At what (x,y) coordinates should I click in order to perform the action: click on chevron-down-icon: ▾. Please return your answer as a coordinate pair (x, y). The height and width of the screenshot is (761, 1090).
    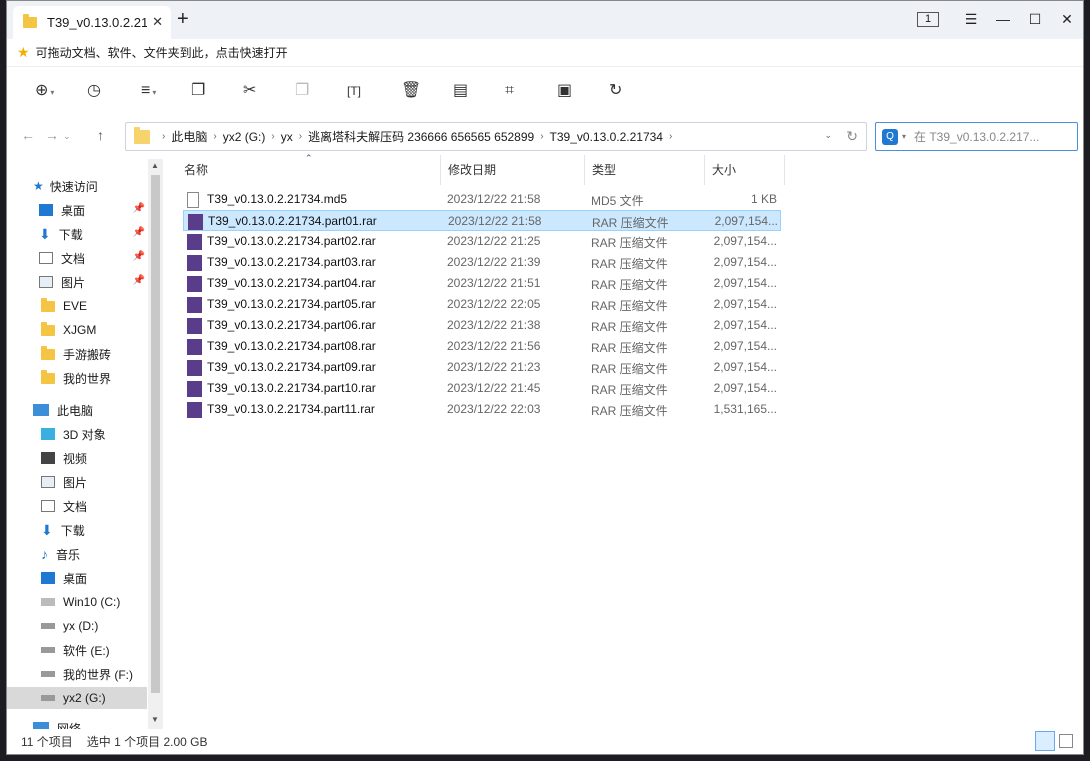
    Looking at the image, I should click on (904, 136).